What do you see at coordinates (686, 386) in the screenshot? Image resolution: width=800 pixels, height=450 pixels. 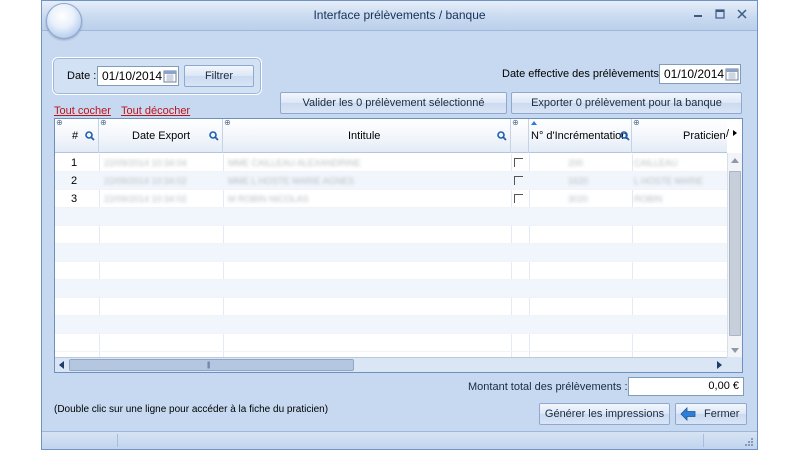 I see `total-amount-field: 0,00 €` at bounding box center [686, 386].